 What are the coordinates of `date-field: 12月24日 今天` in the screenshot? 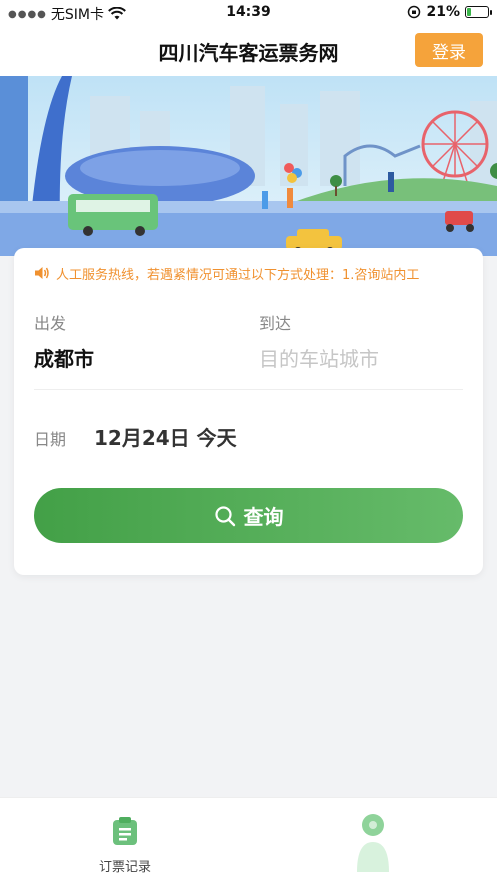 It's located at (165, 436).